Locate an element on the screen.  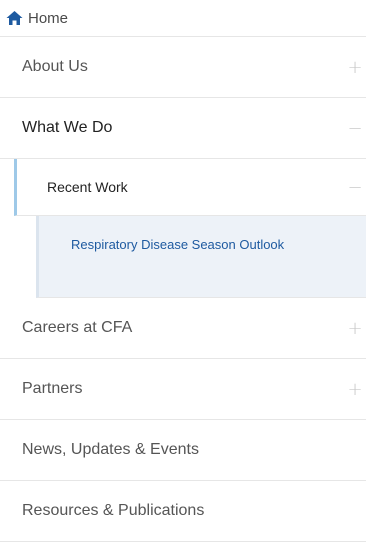
menu-item-what-we-do: What We Do − is located at coordinates (183, 128).